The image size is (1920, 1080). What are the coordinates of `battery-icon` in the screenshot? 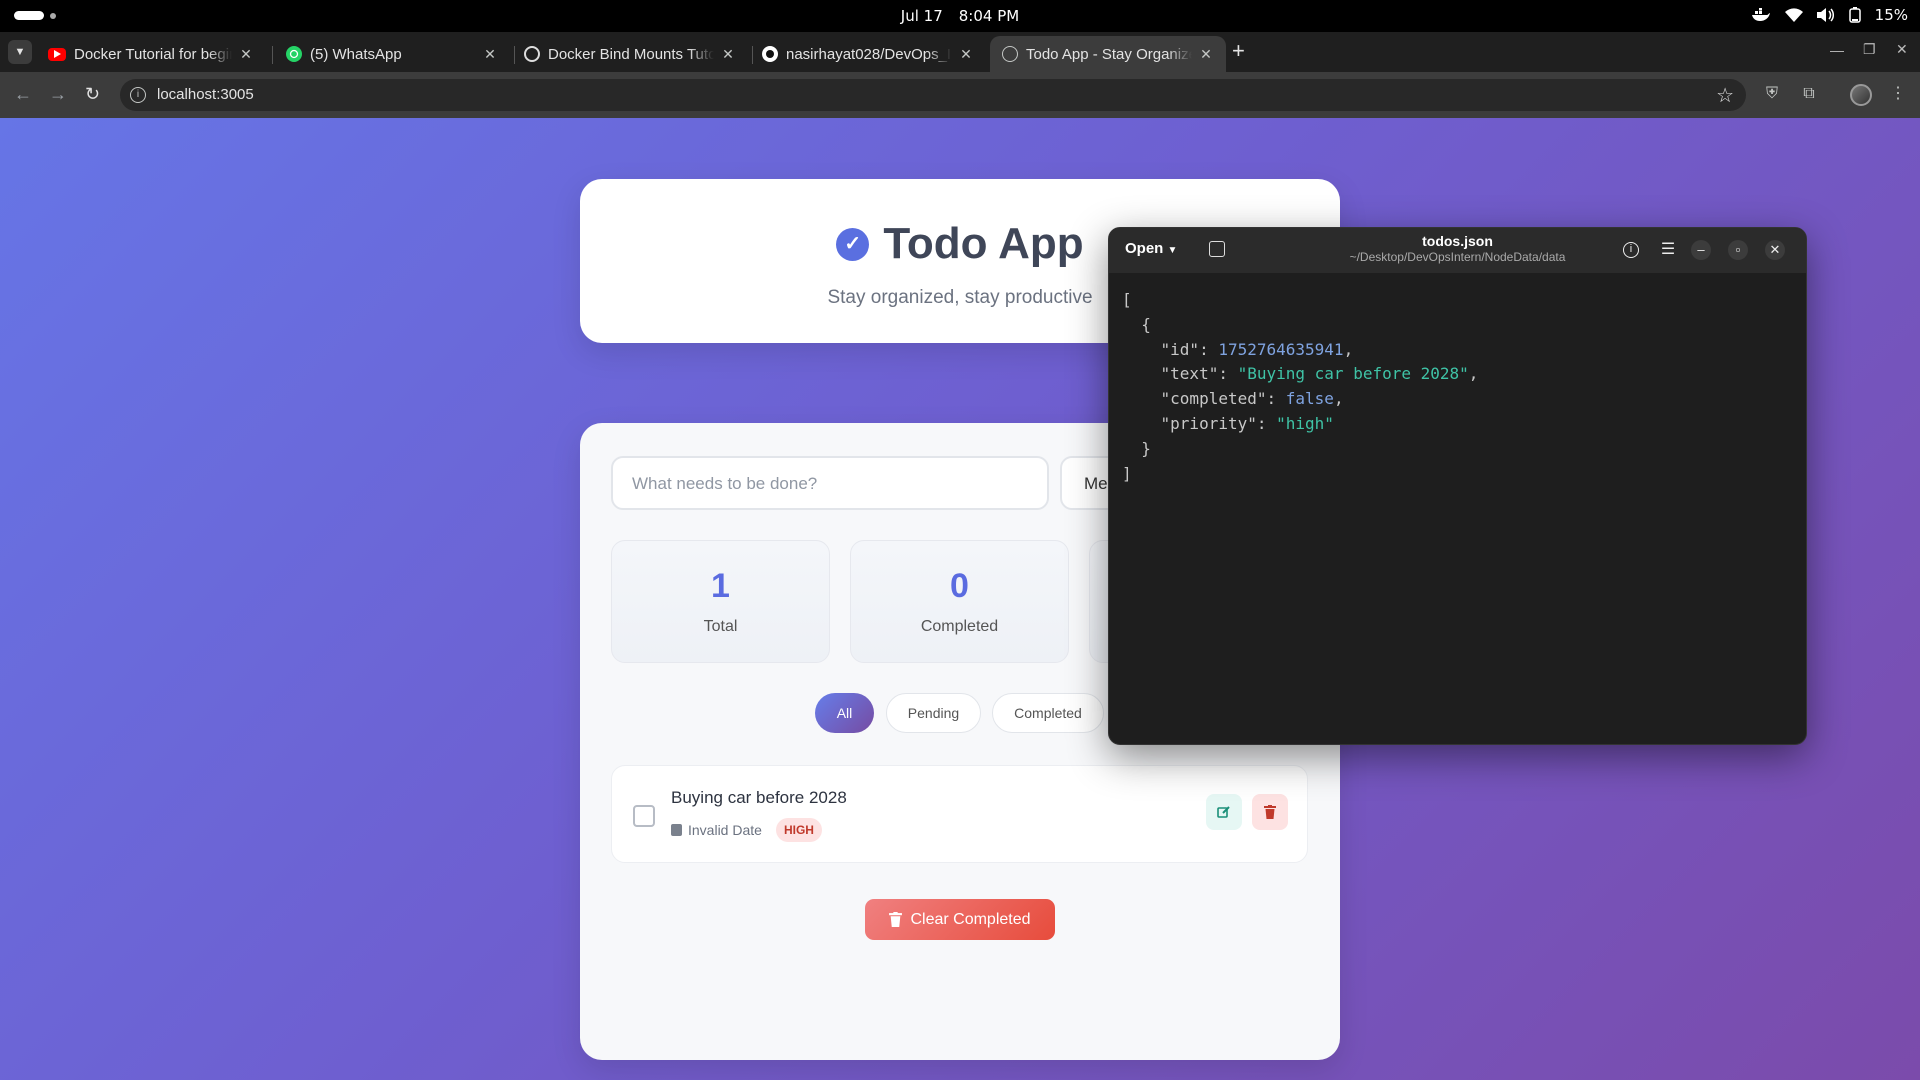 It's located at (1854, 15).